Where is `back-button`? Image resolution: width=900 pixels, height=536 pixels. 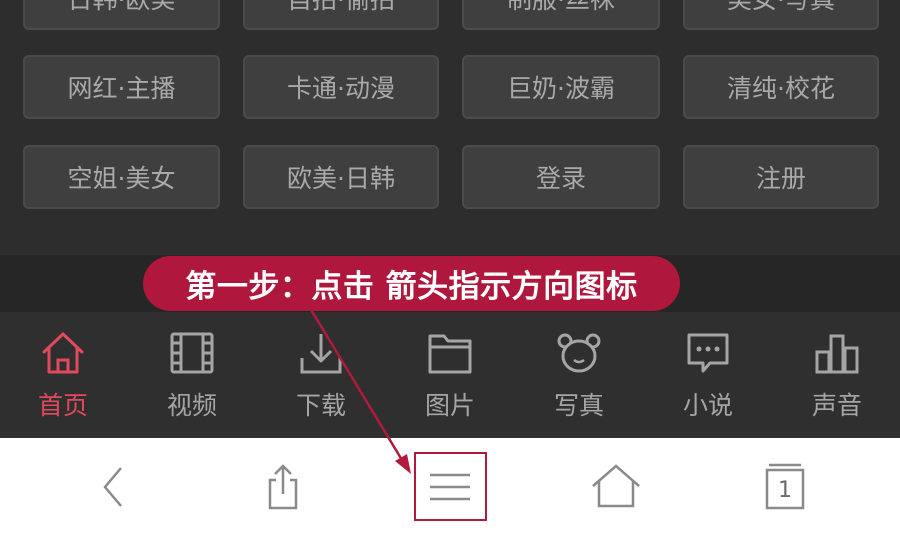 back-button is located at coordinates (115, 487).